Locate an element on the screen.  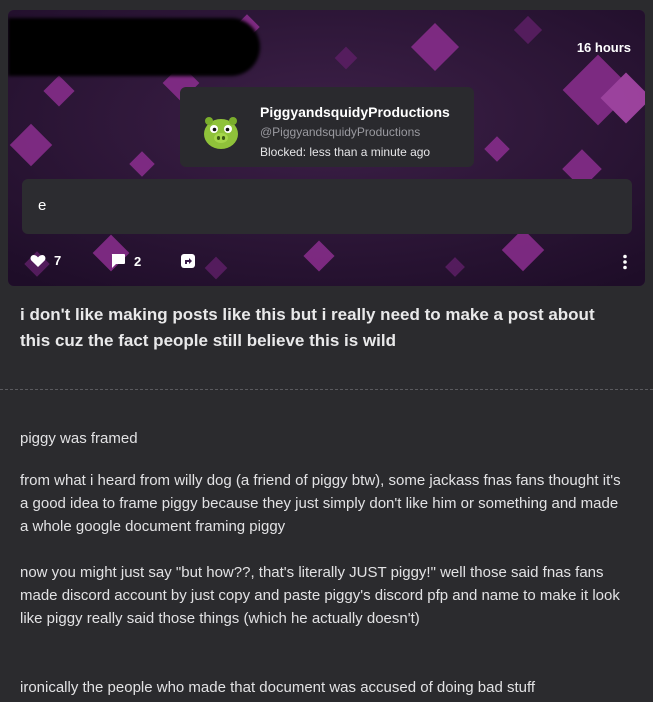
like-count: 7 is located at coordinates (58, 260).